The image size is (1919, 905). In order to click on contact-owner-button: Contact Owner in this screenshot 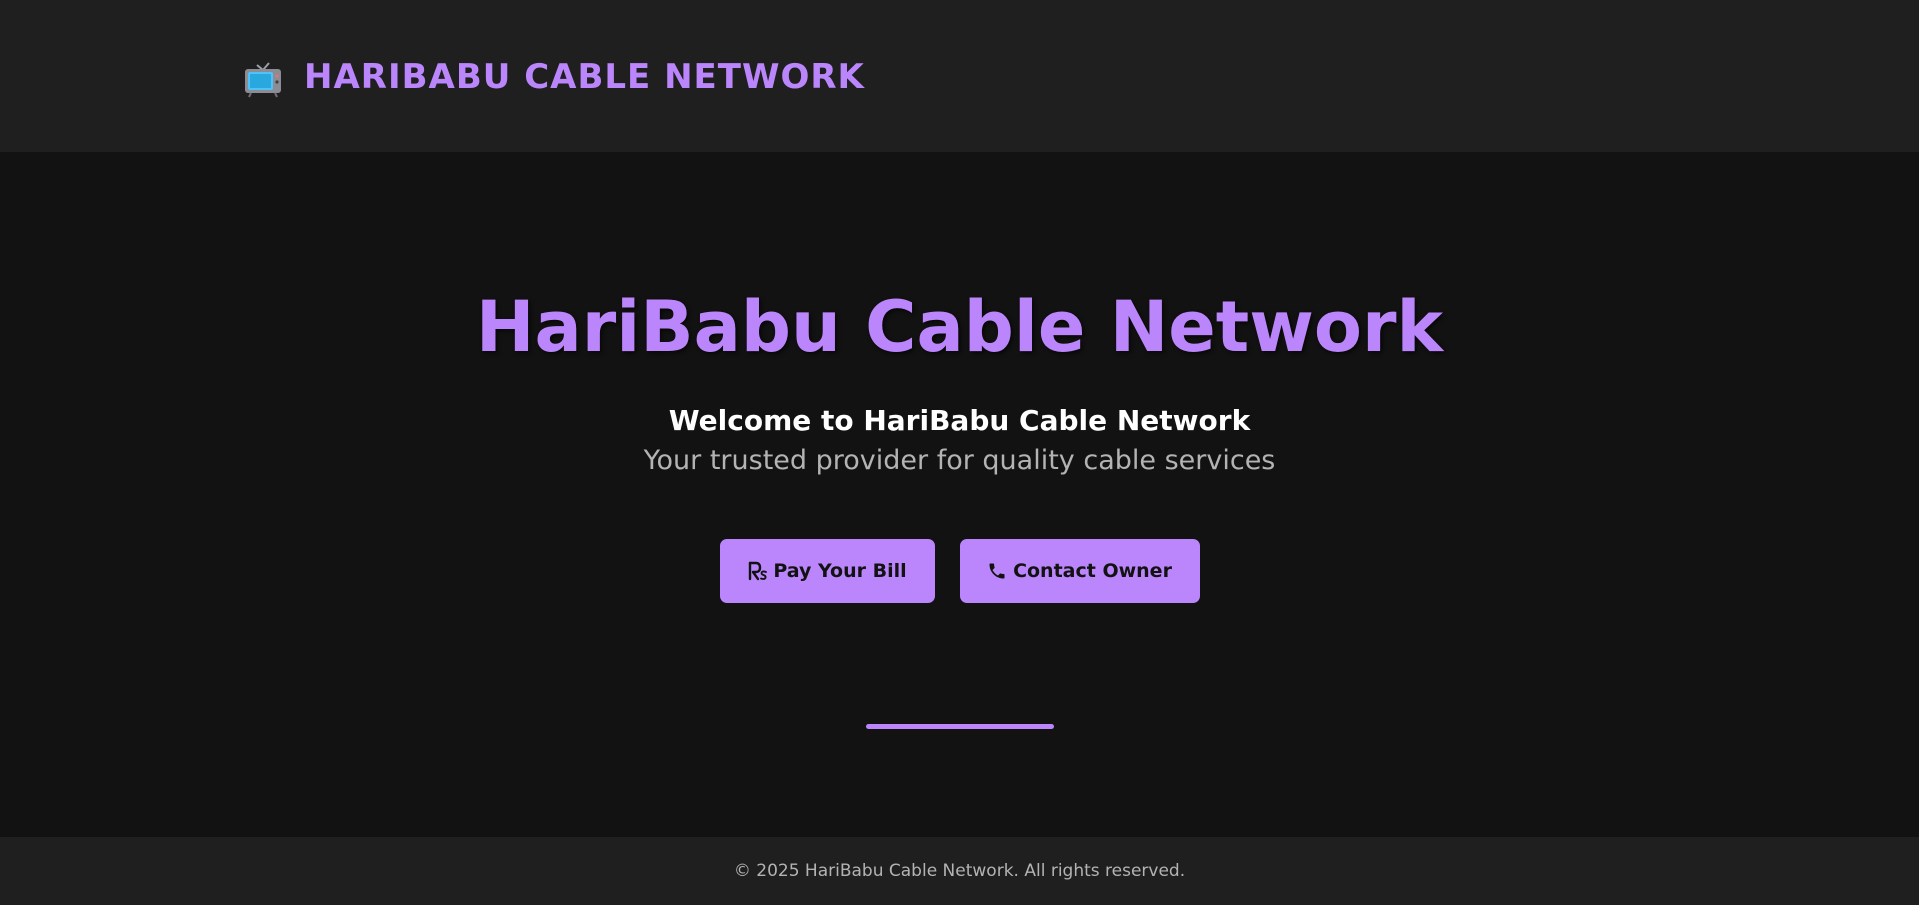, I will do `click(1079, 571)`.